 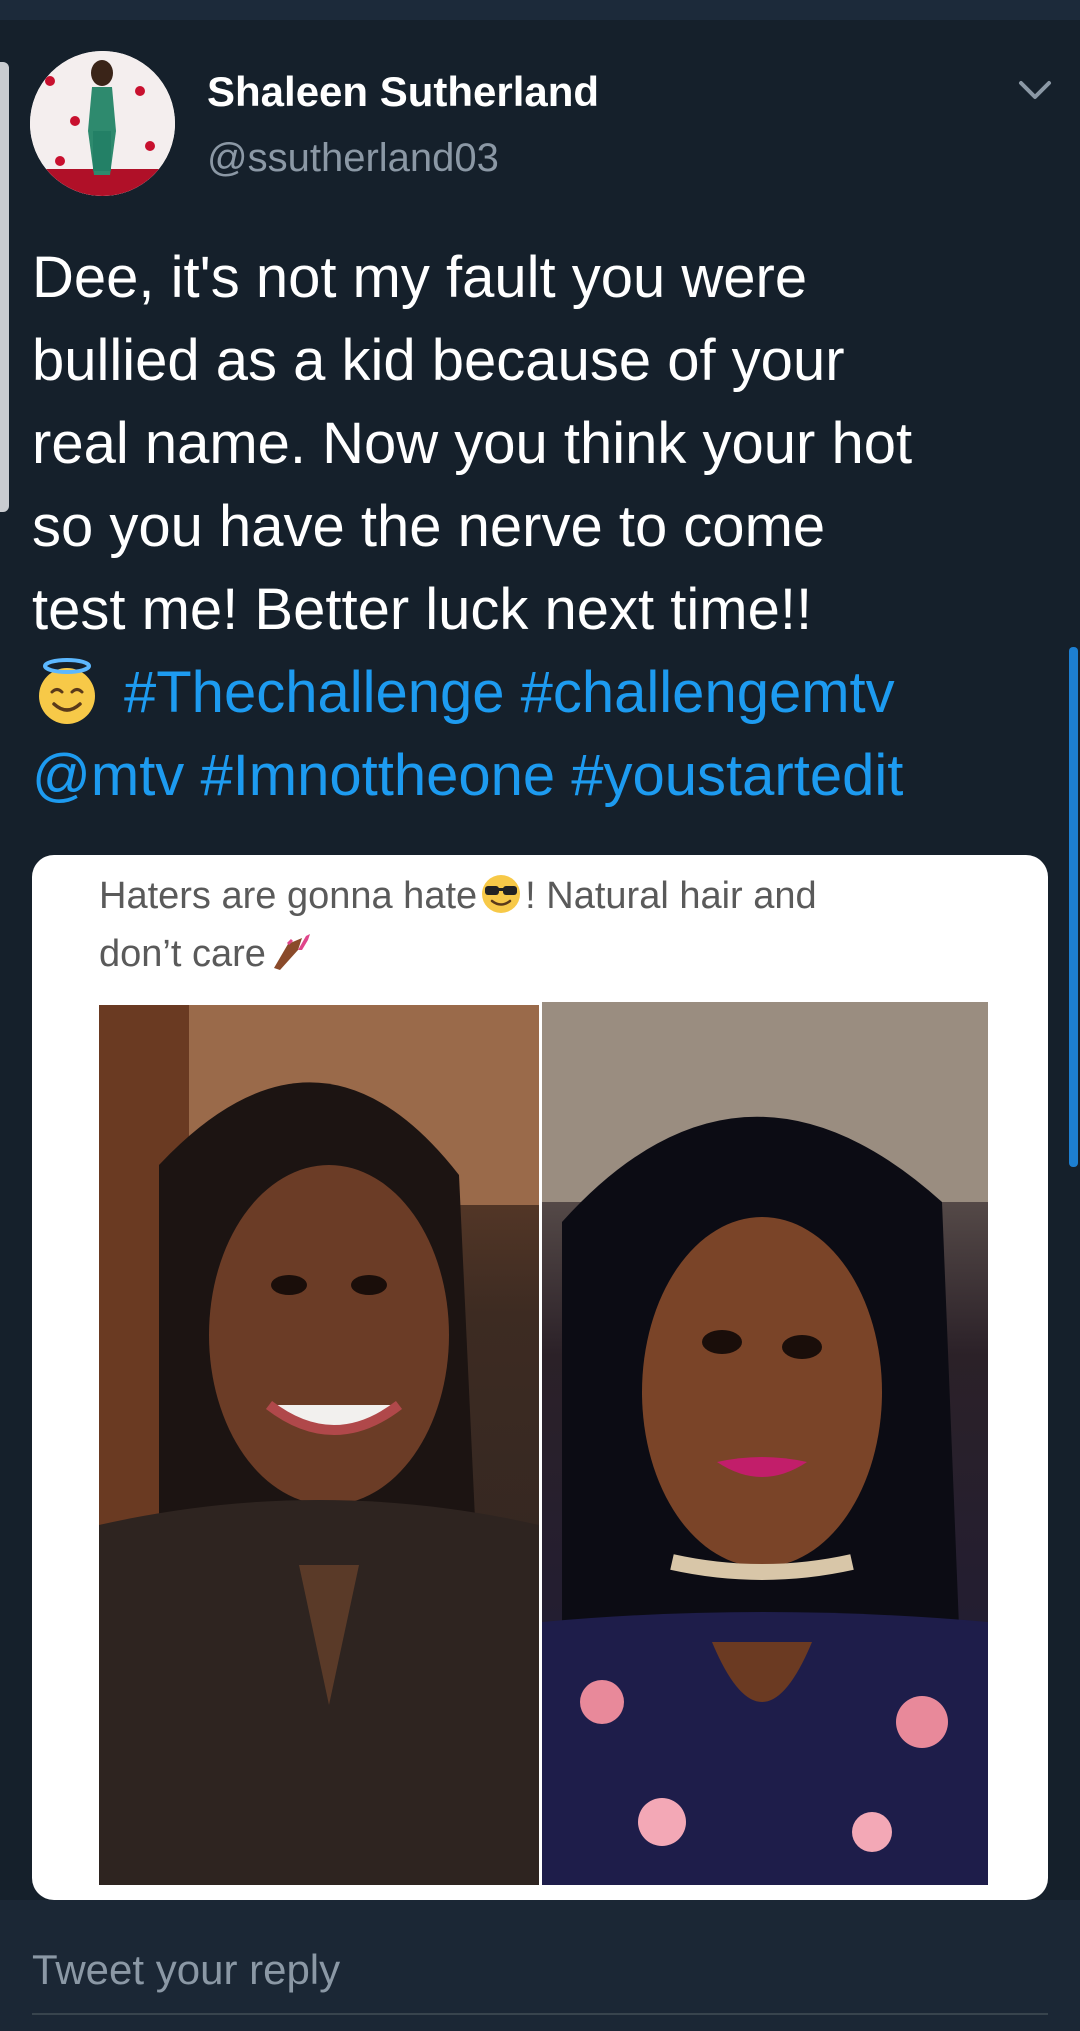 I want to click on hashtag-link: #youstartedit, so click(x=737, y=775).